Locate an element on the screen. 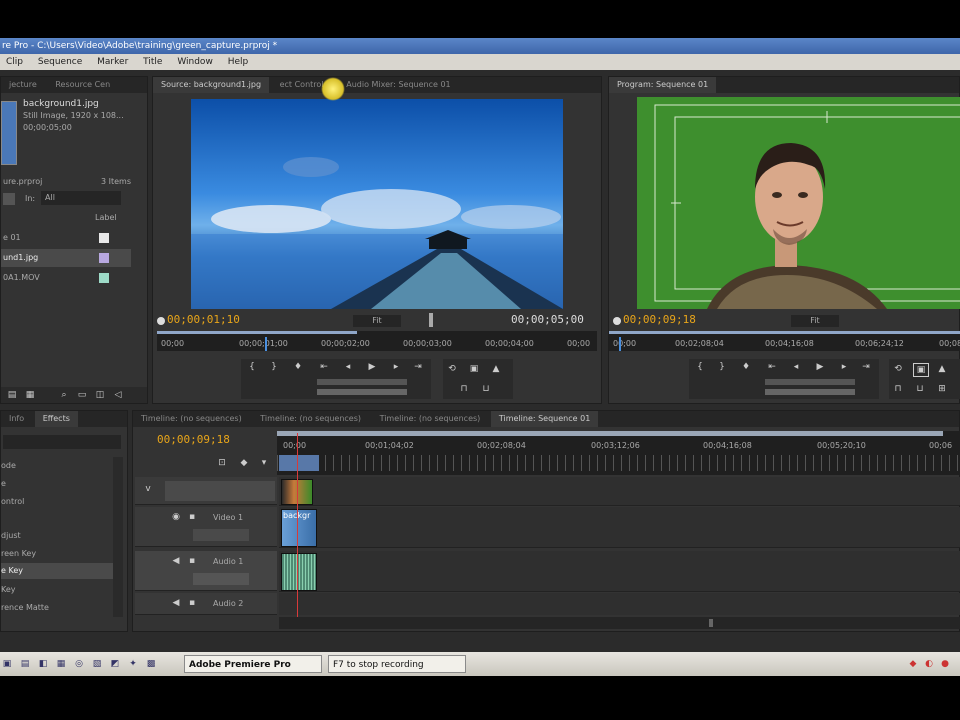 Image resolution: width=960 pixels, height=720 pixels. add-marker-icon: ▾ is located at coordinates (264, 463).